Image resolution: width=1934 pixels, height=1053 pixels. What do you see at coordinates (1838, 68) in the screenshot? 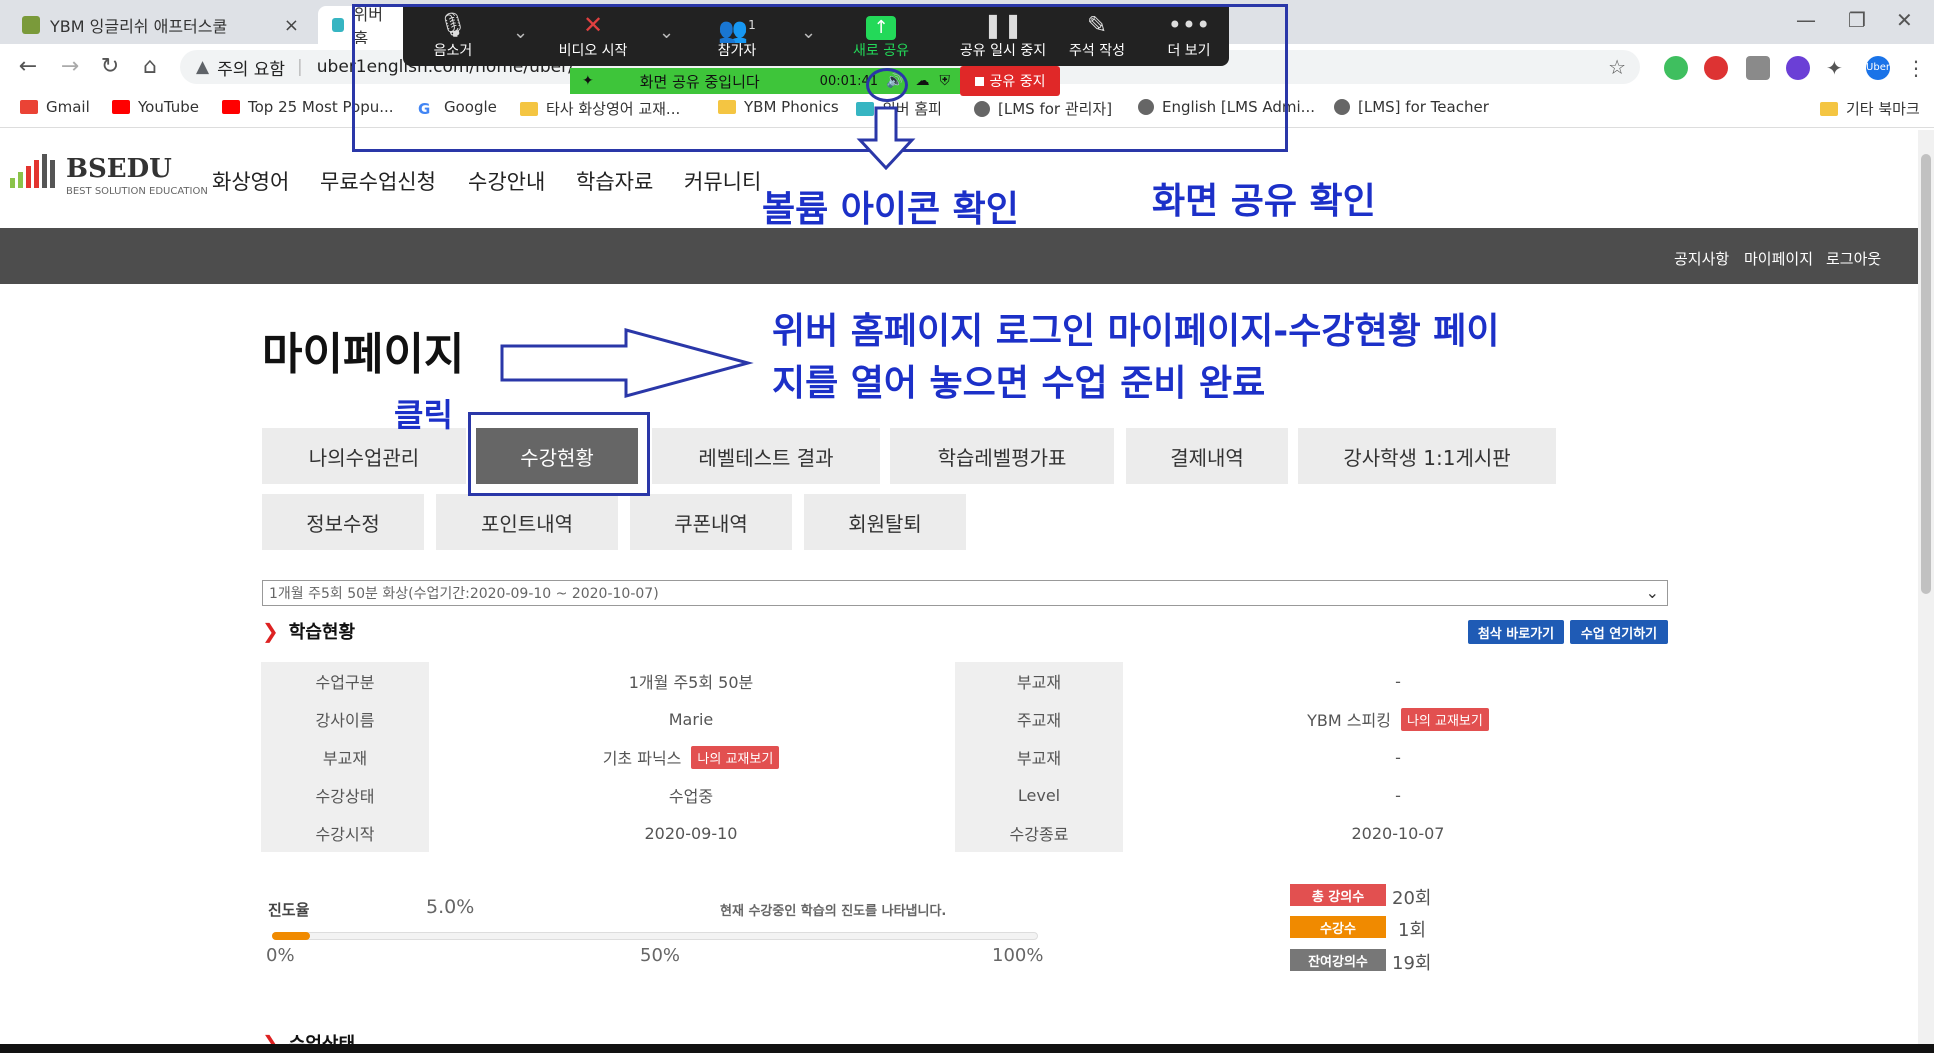
I see `puzzle-icon: ✦` at bounding box center [1838, 68].